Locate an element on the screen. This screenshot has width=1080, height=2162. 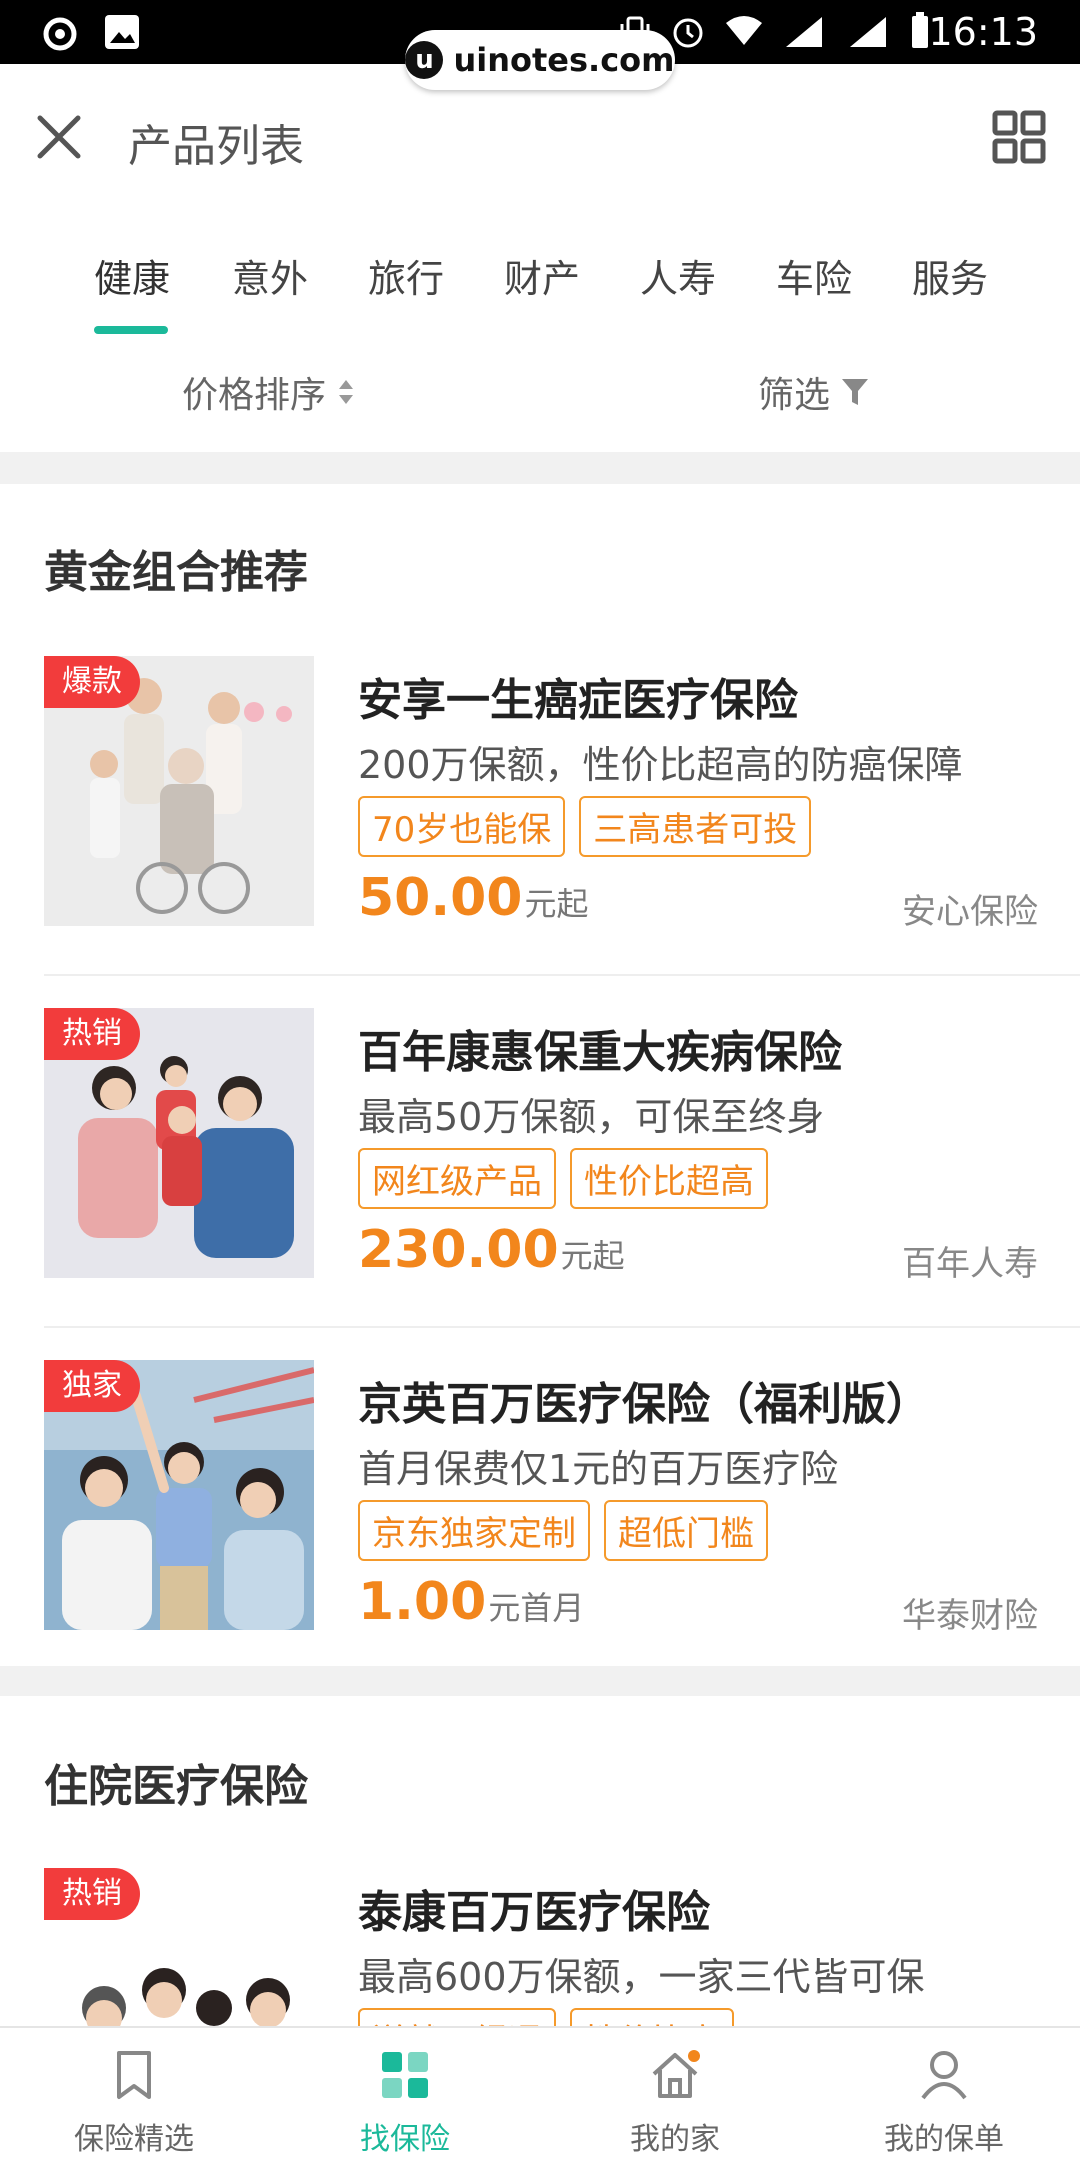
filter-button: 筛选 is located at coordinates (814, 392).